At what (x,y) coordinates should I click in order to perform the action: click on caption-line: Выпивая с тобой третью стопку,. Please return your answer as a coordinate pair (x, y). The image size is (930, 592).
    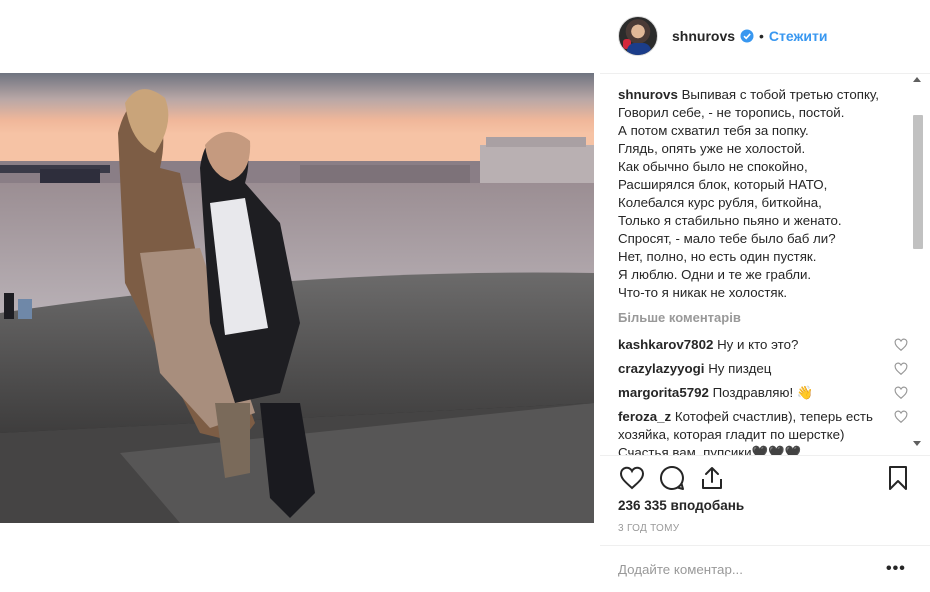
    Looking at the image, I should click on (780, 94).